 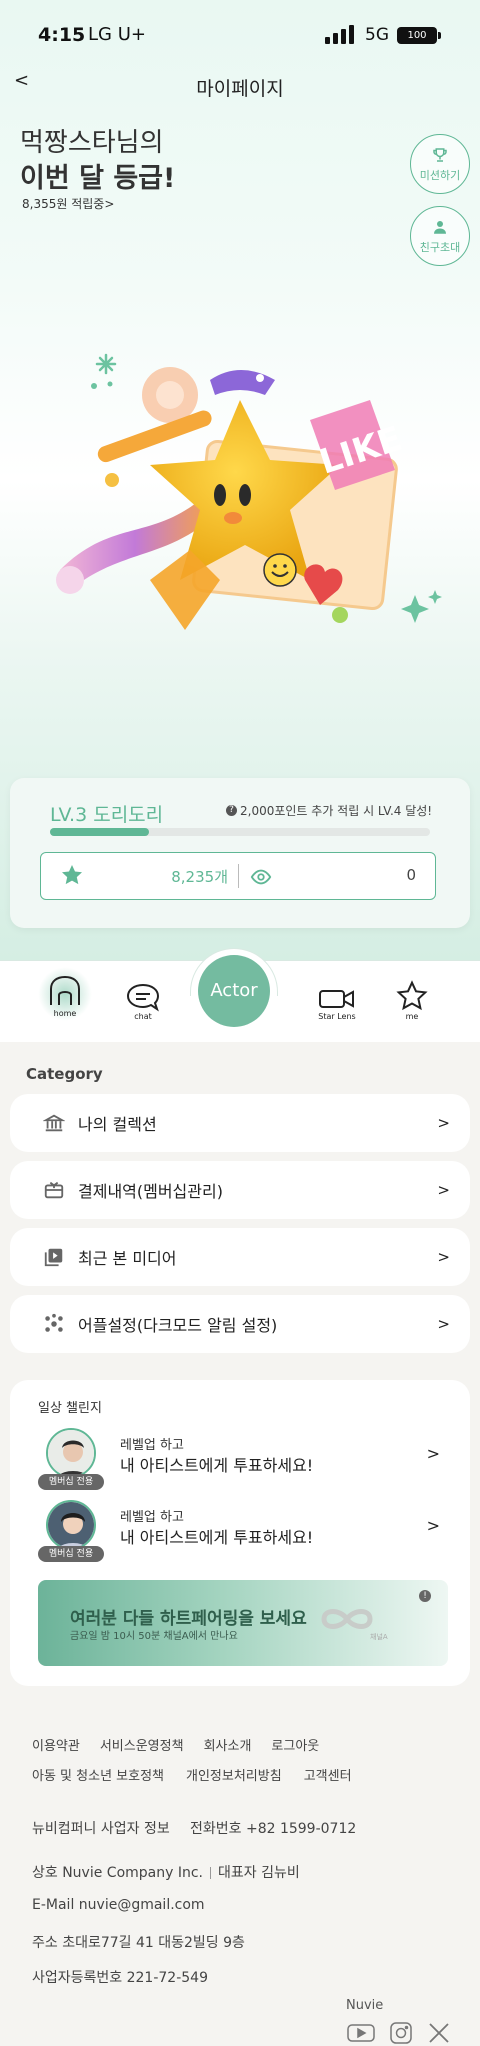 What do you see at coordinates (440, 227) in the screenshot?
I see `person-icon` at bounding box center [440, 227].